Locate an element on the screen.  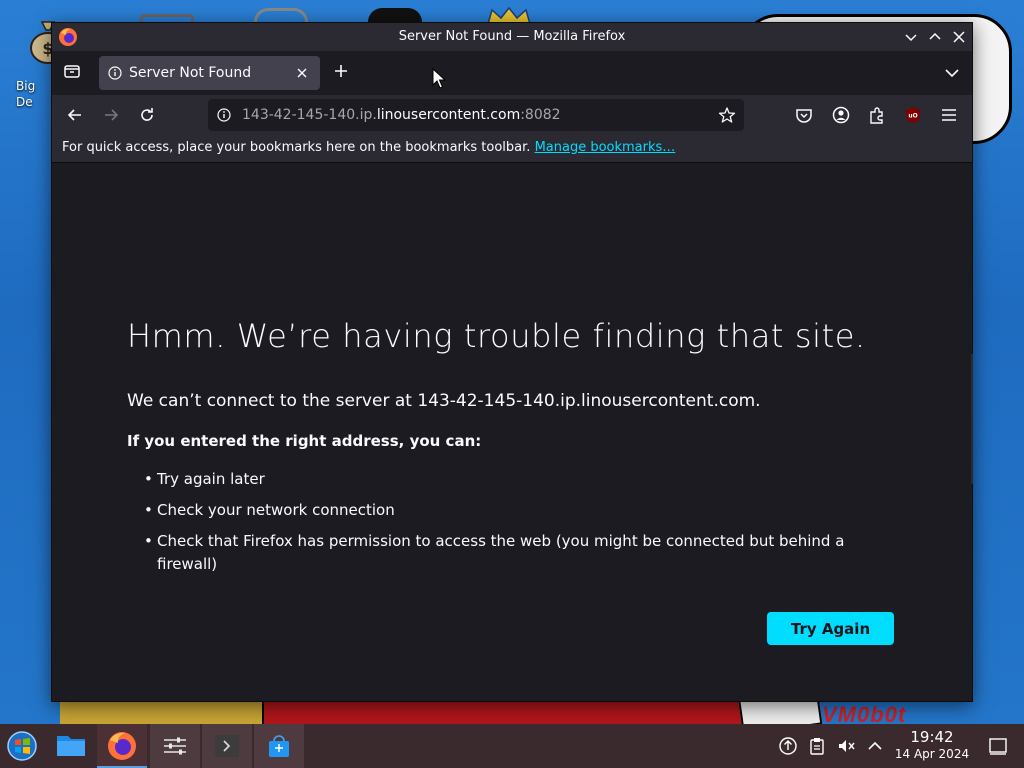
volume-muted-icon is located at coordinates (846, 746).